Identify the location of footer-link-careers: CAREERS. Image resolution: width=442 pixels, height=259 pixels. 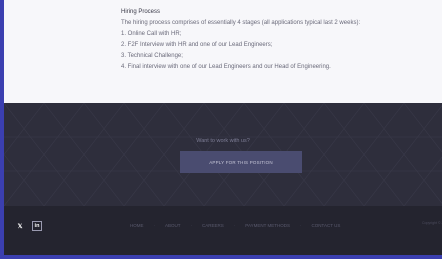
(213, 225).